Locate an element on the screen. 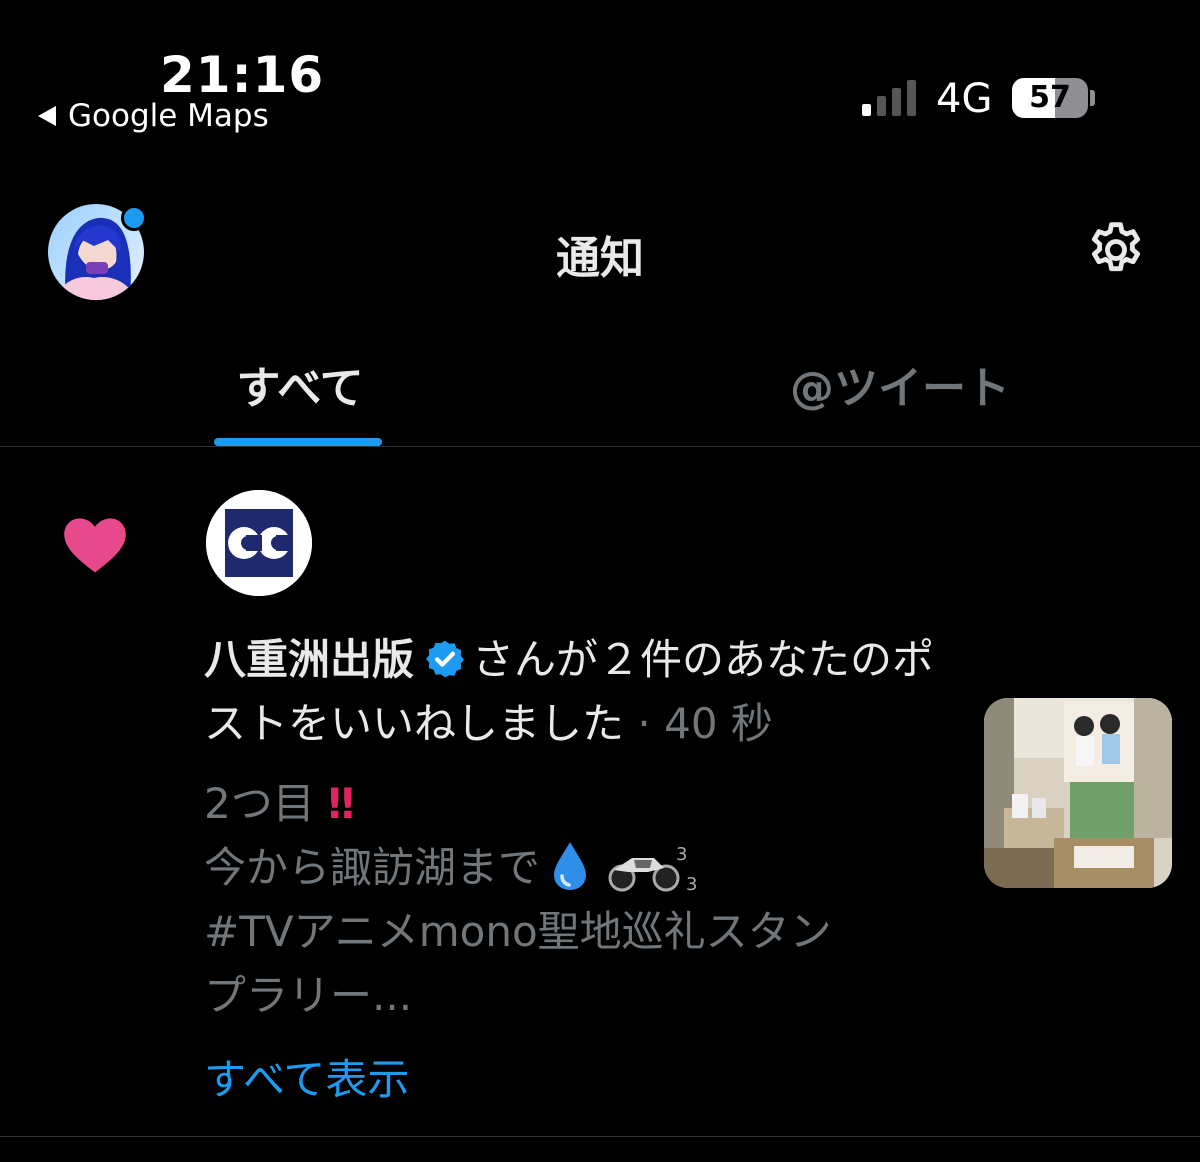 Image resolution: width=1200 pixels, height=1162 pixels. show-all-link: すべて表示 is located at coordinates (306, 1076).